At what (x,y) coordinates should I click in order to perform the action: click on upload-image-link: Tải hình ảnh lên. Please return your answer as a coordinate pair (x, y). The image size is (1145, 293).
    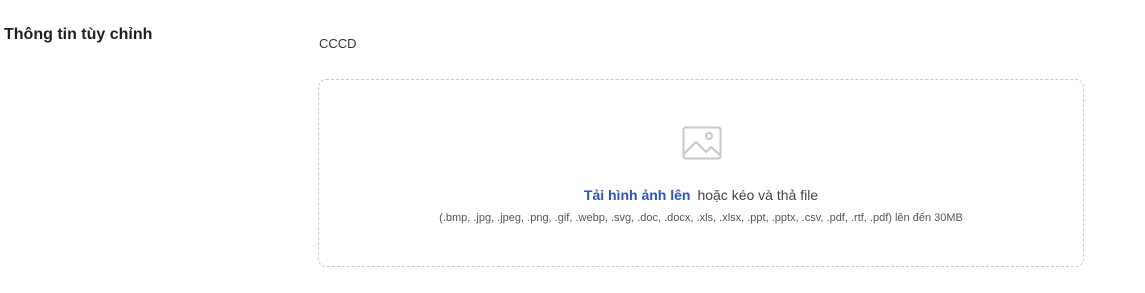
    Looking at the image, I should click on (637, 195).